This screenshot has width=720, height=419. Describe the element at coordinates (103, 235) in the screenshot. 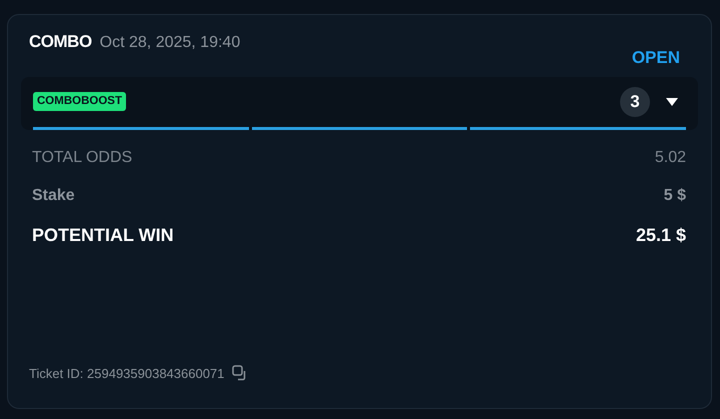

I see `row-label: POTENTIAL WIN` at that location.